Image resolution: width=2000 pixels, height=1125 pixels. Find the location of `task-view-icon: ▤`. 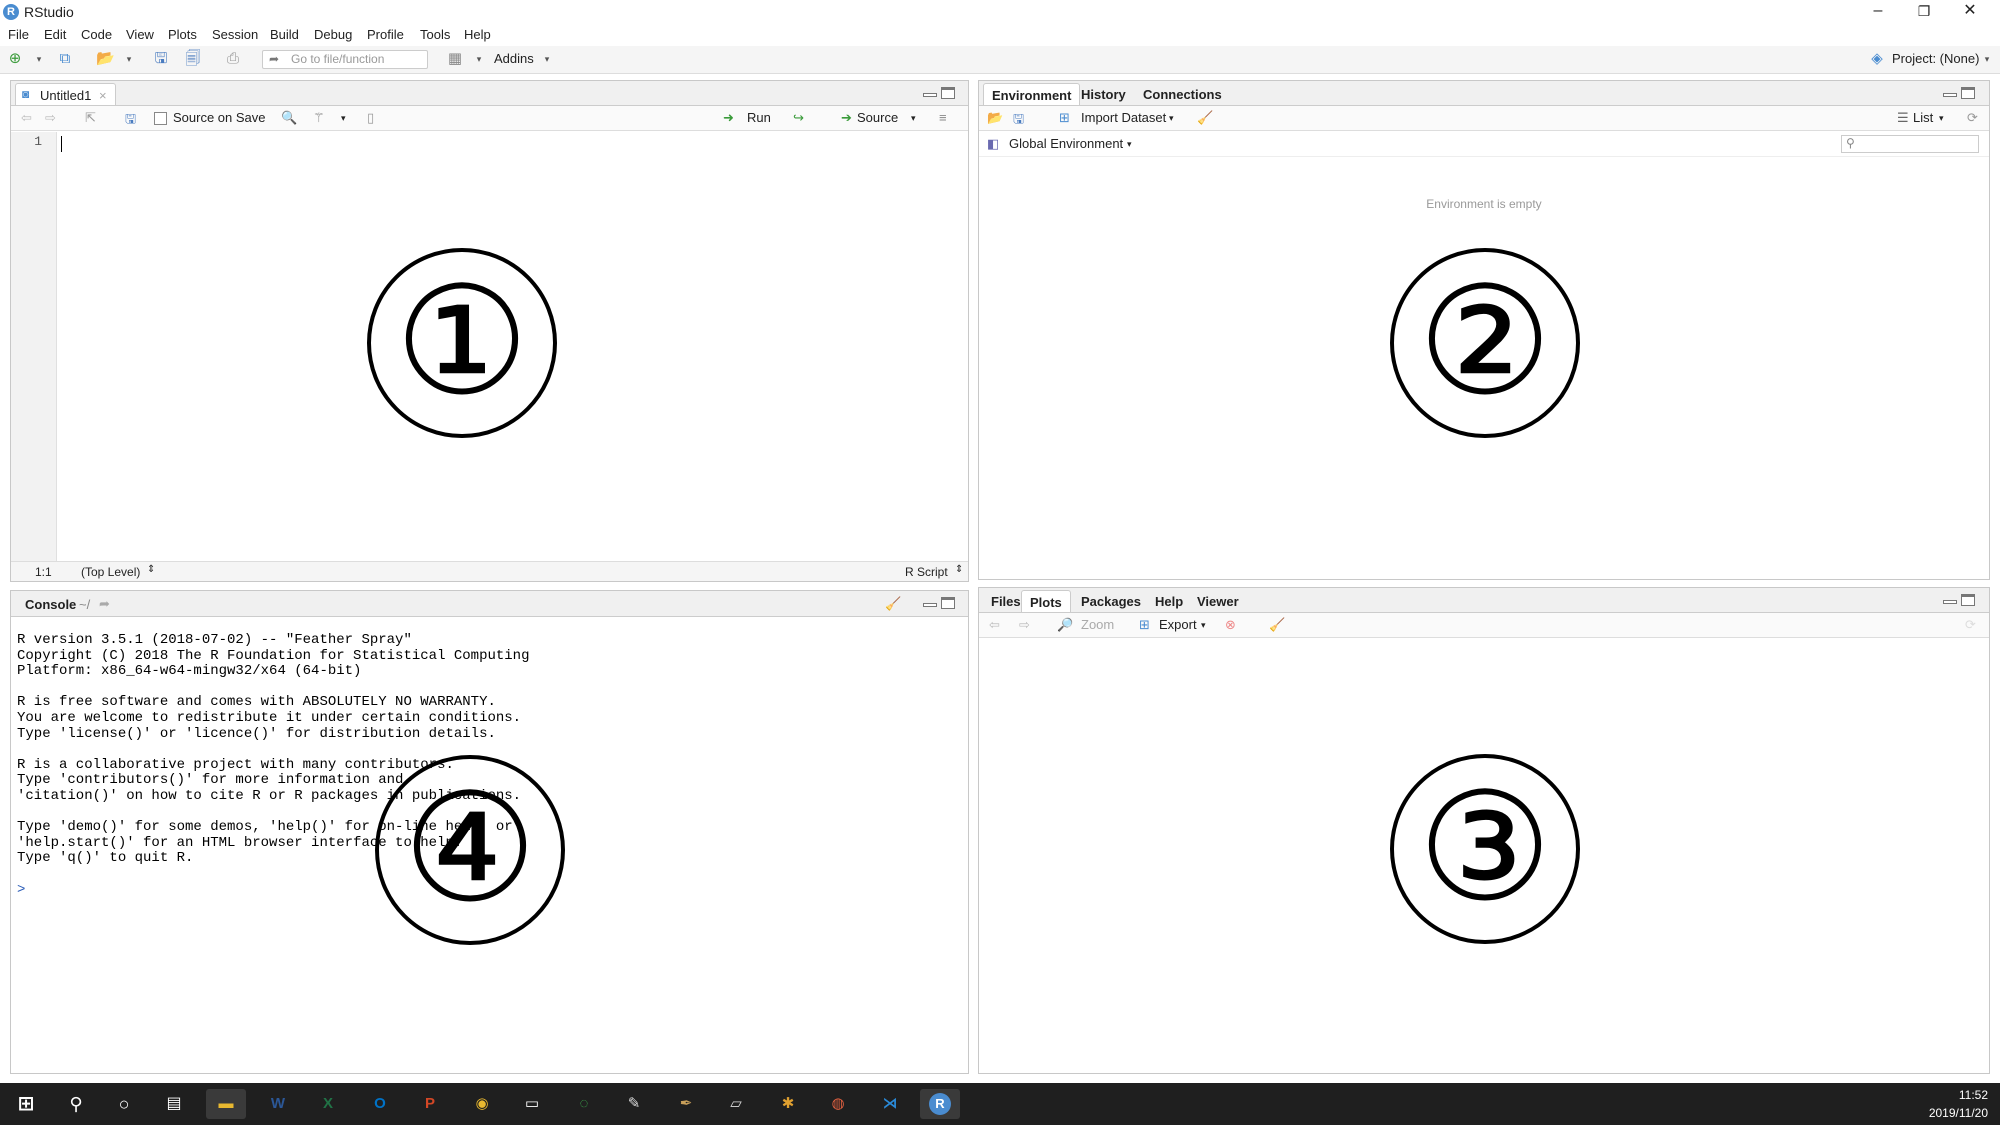

task-view-icon: ▤ is located at coordinates (174, 1104).